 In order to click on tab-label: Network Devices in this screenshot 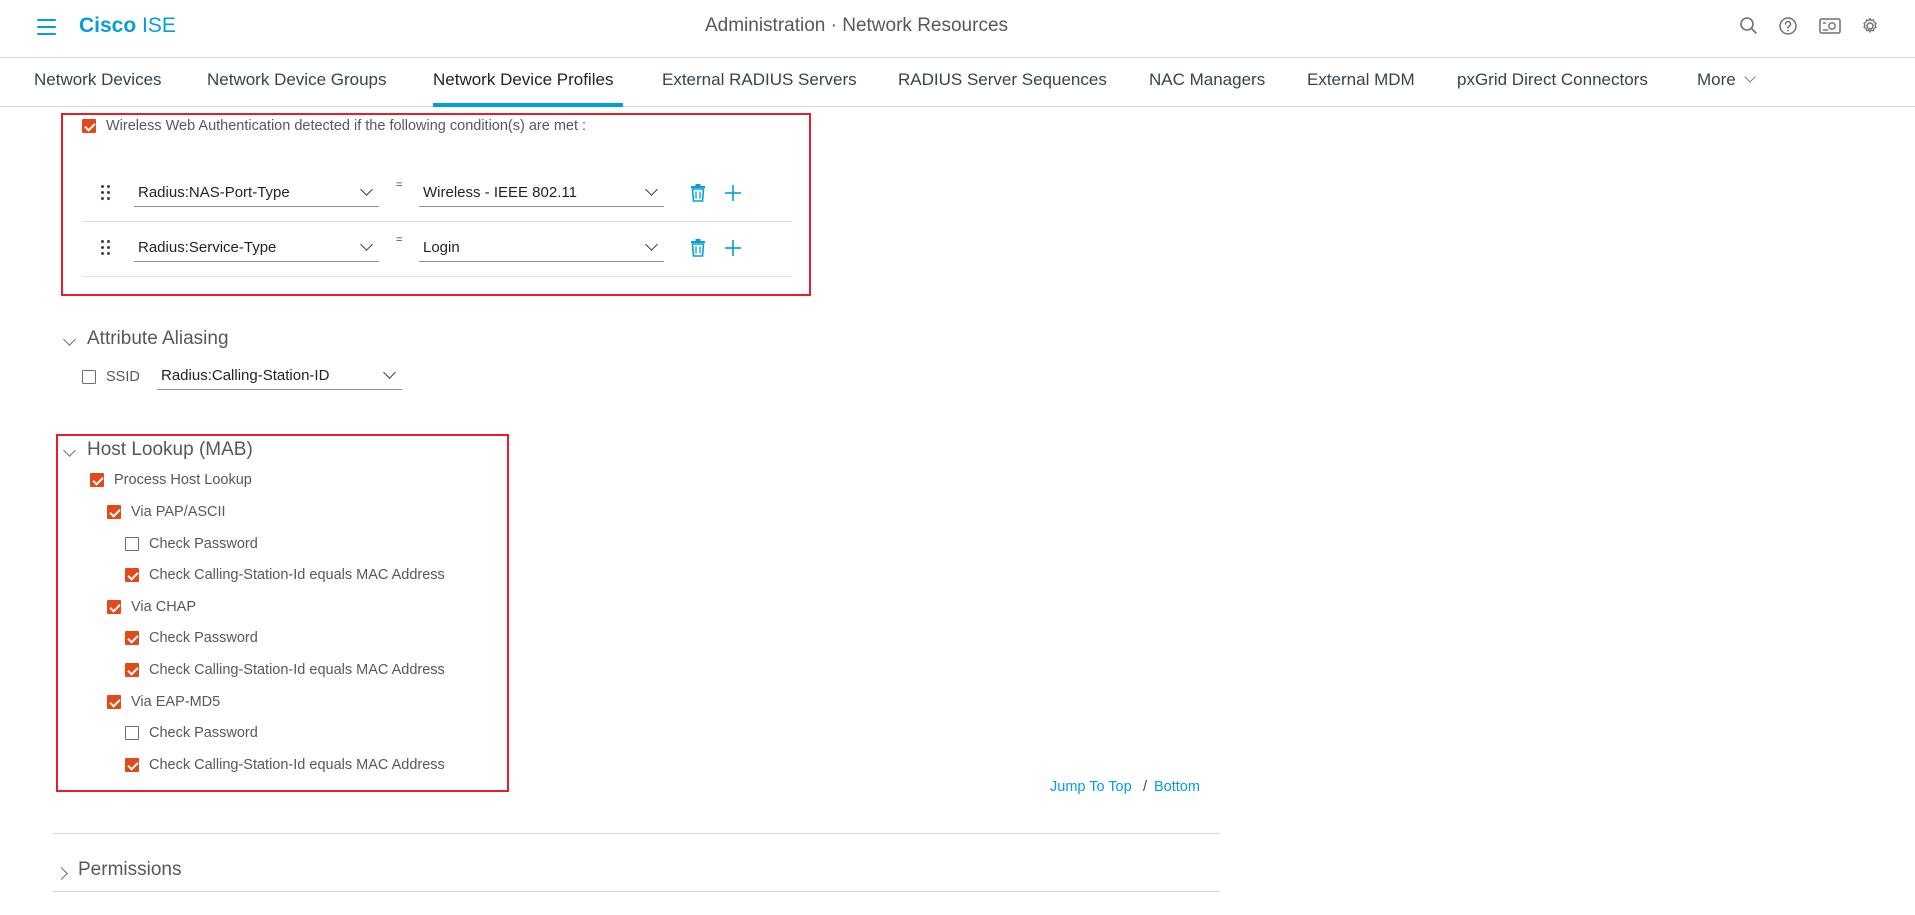, I will do `click(98, 79)`.